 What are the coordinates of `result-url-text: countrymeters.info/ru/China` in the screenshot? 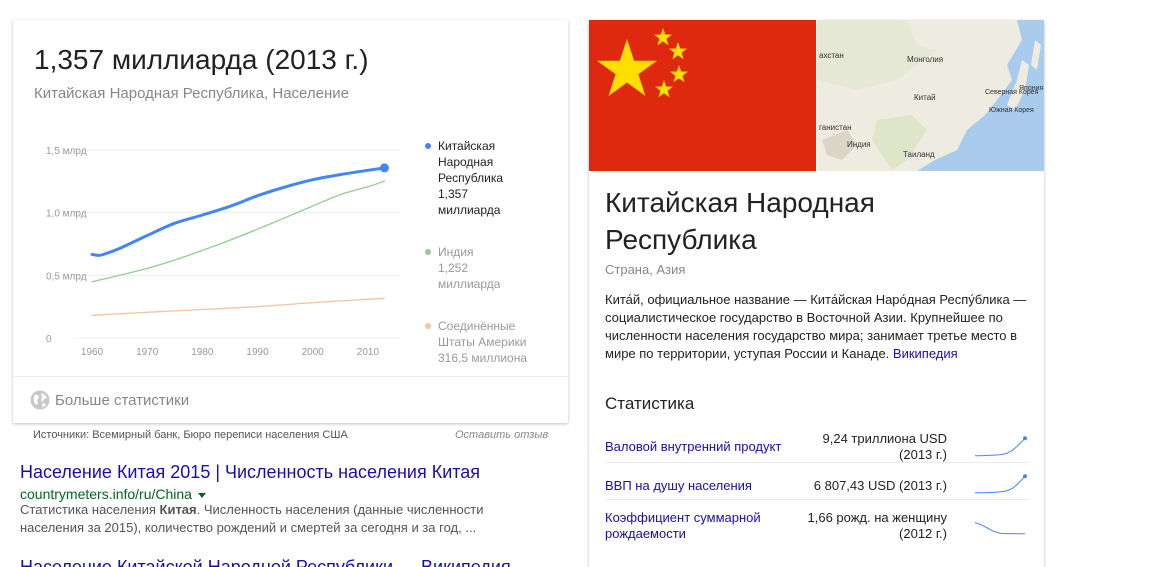 It's located at (106, 494).